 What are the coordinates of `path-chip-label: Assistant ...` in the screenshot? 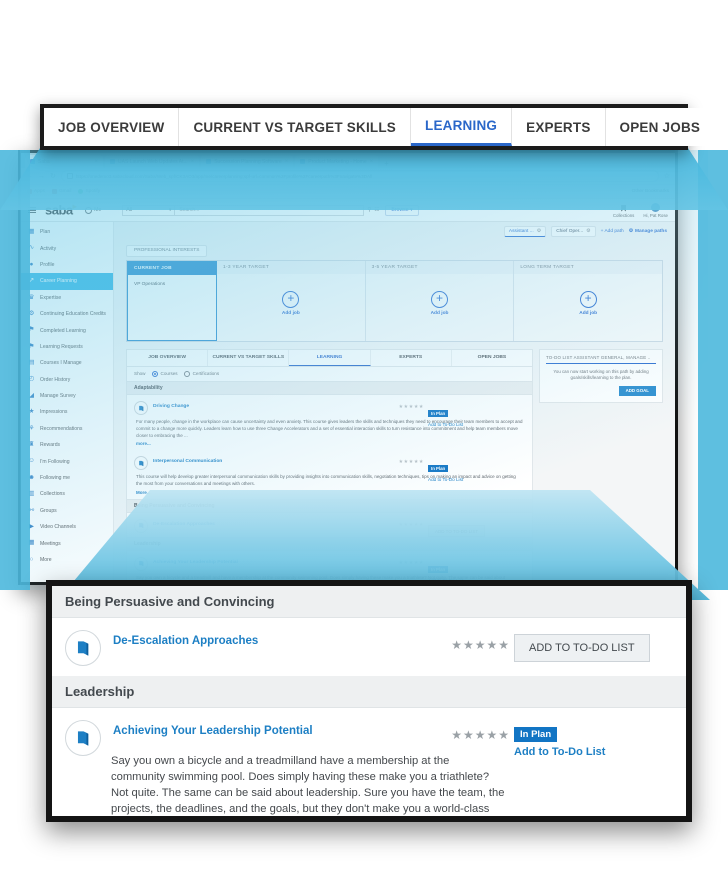 It's located at (521, 231).